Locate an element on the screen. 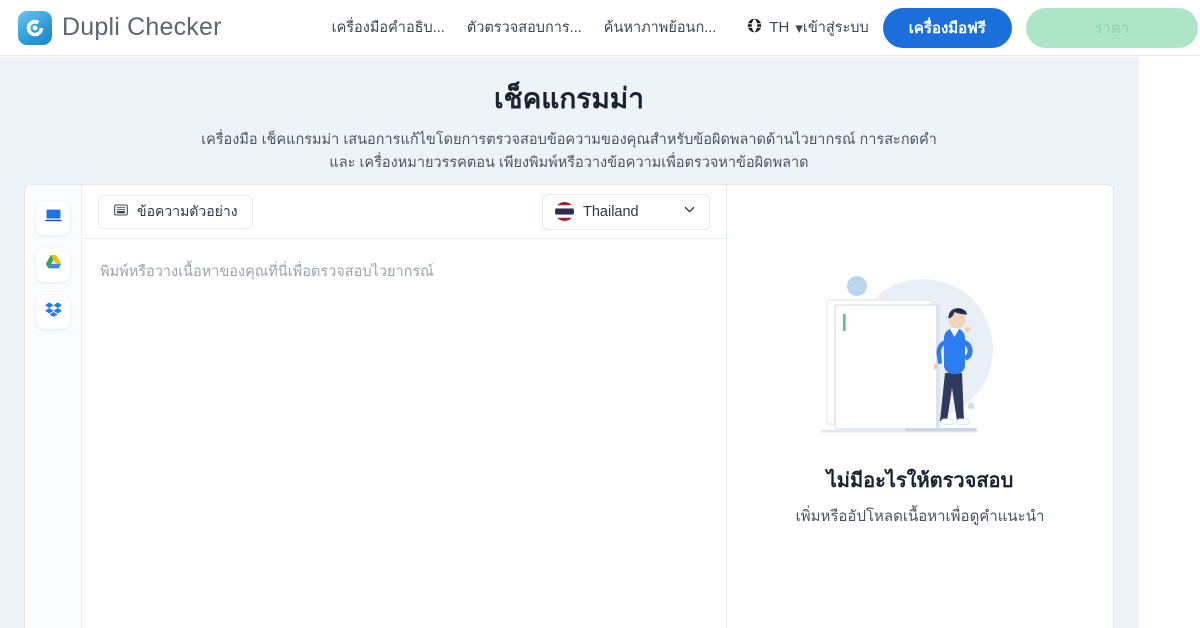 This screenshot has width=1200, height=628. sample-text-button: ข้อความตัวอย่าง is located at coordinates (175, 211).